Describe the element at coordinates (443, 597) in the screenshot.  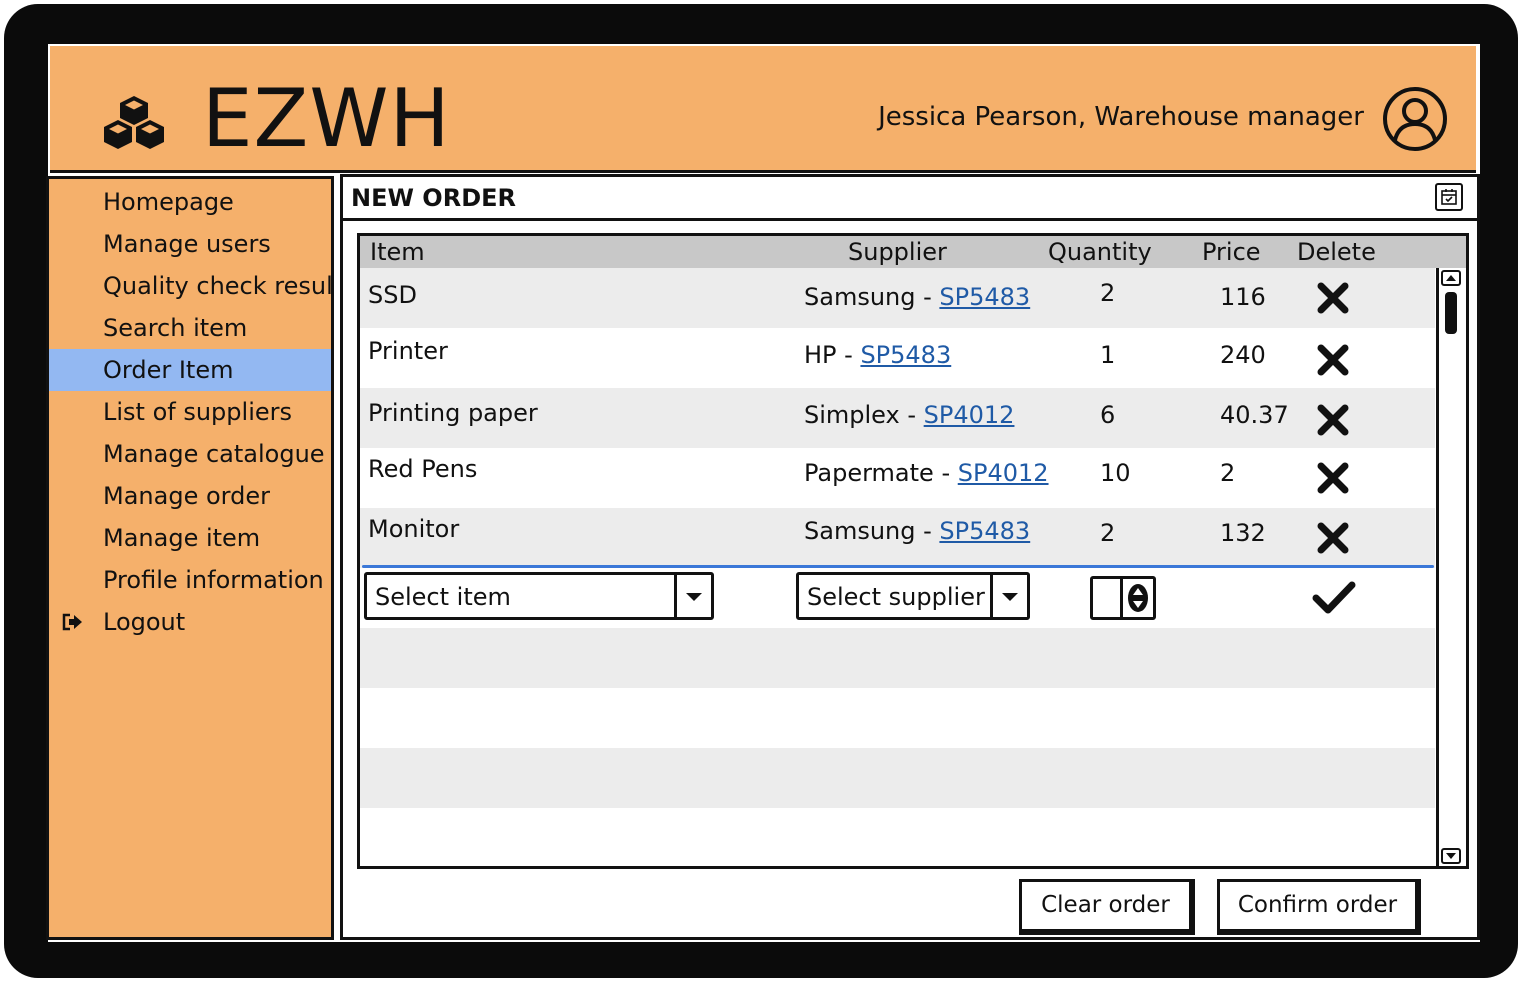
I see `select-item-placeholder: Select item` at that location.